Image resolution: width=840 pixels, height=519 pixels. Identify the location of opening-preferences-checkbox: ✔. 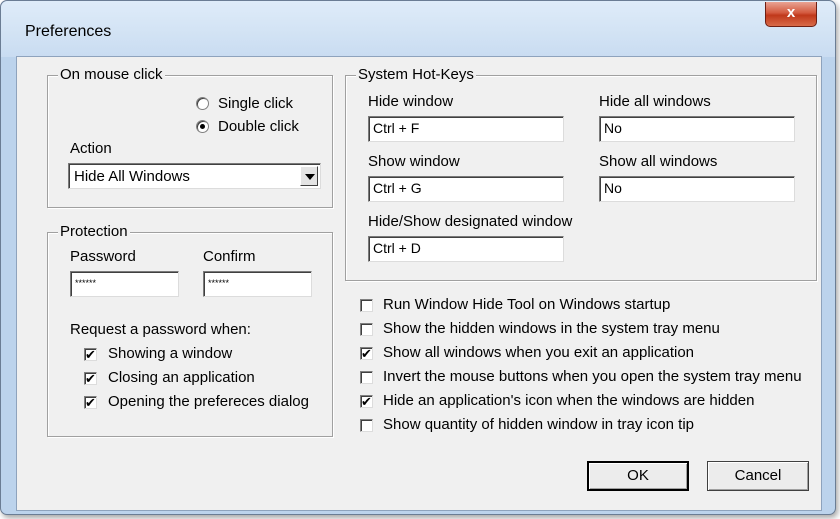
(90, 402).